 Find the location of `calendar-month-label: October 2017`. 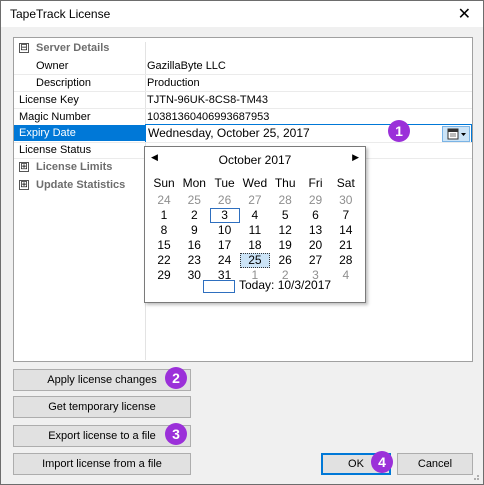

calendar-month-label: October 2017 is located at coordinates (255, 160).